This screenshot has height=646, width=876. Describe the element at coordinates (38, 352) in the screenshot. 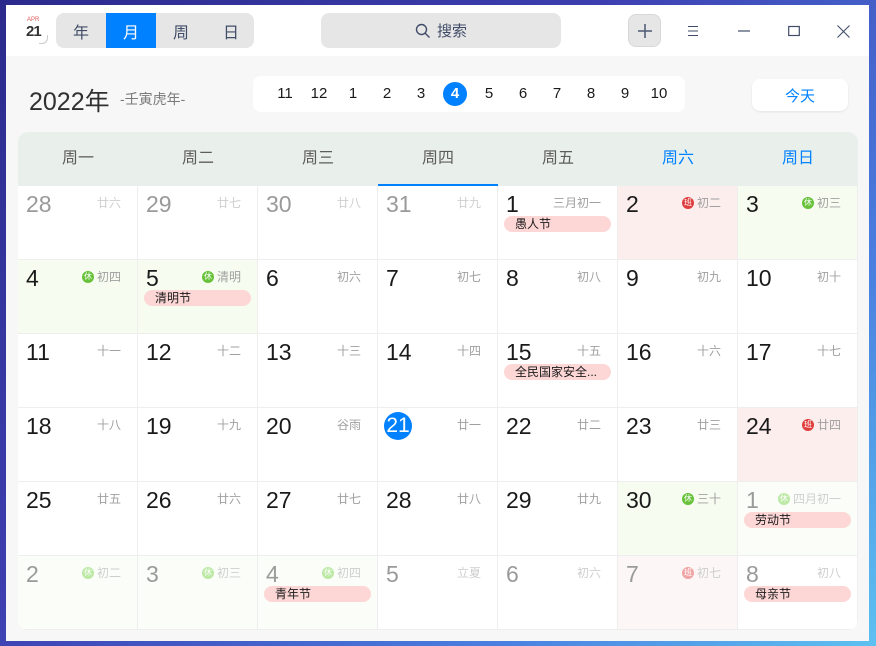

I see `date-number: 11` at that location.